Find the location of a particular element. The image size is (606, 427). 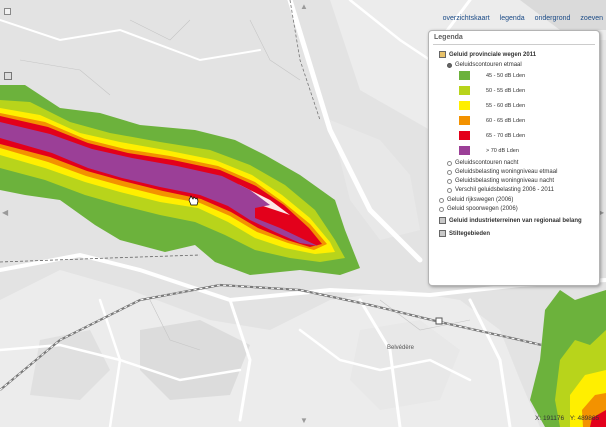

legend-divider is located at coordinates (514, 44).